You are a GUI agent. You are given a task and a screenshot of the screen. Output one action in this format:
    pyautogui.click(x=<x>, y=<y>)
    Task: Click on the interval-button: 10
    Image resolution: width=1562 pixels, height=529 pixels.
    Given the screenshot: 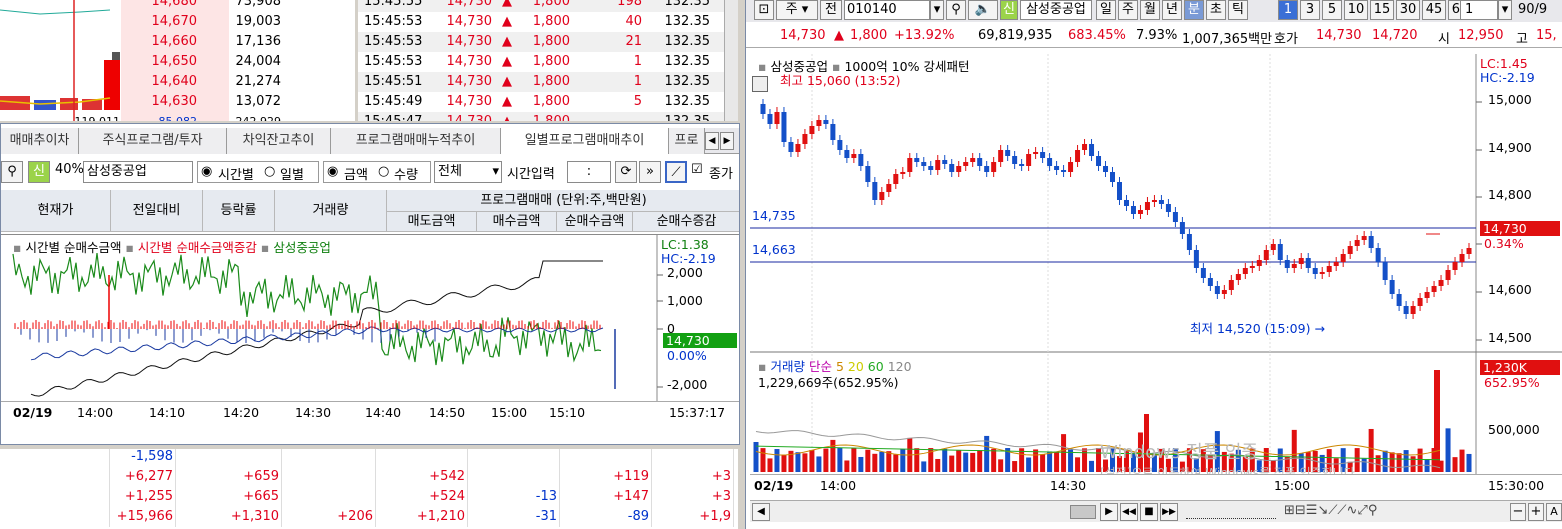 What is the action you would take?
    pyautogui.click(x=1356, y=10)
    